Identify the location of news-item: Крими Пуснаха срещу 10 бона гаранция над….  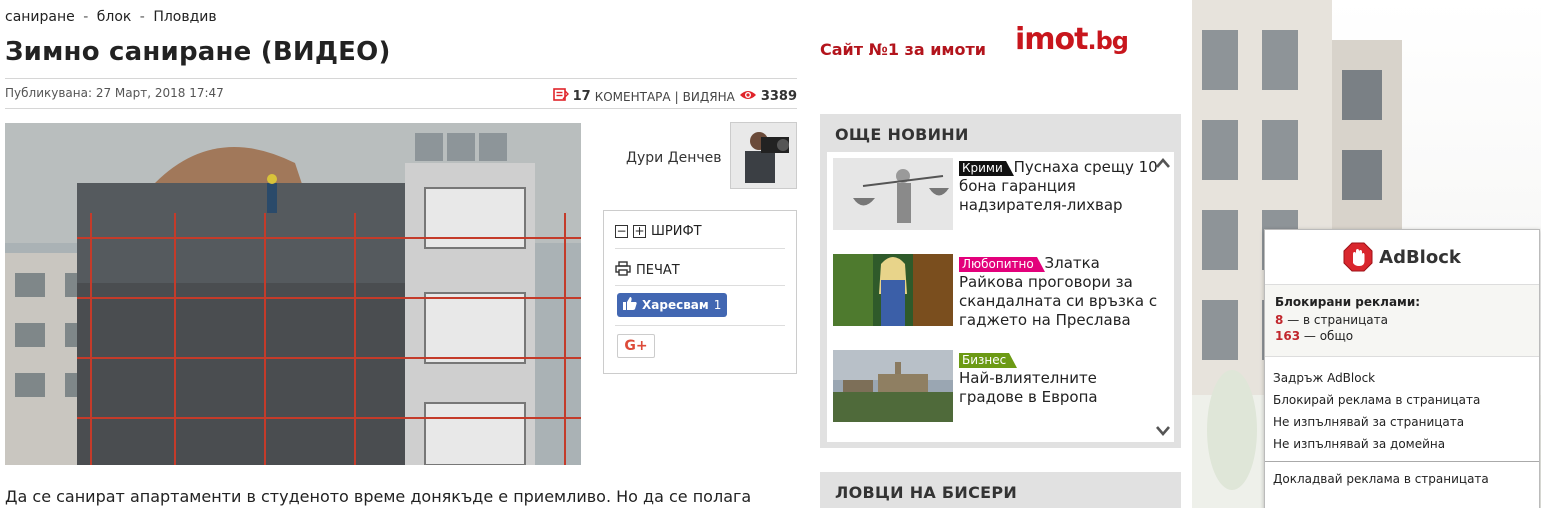
(995, 195).